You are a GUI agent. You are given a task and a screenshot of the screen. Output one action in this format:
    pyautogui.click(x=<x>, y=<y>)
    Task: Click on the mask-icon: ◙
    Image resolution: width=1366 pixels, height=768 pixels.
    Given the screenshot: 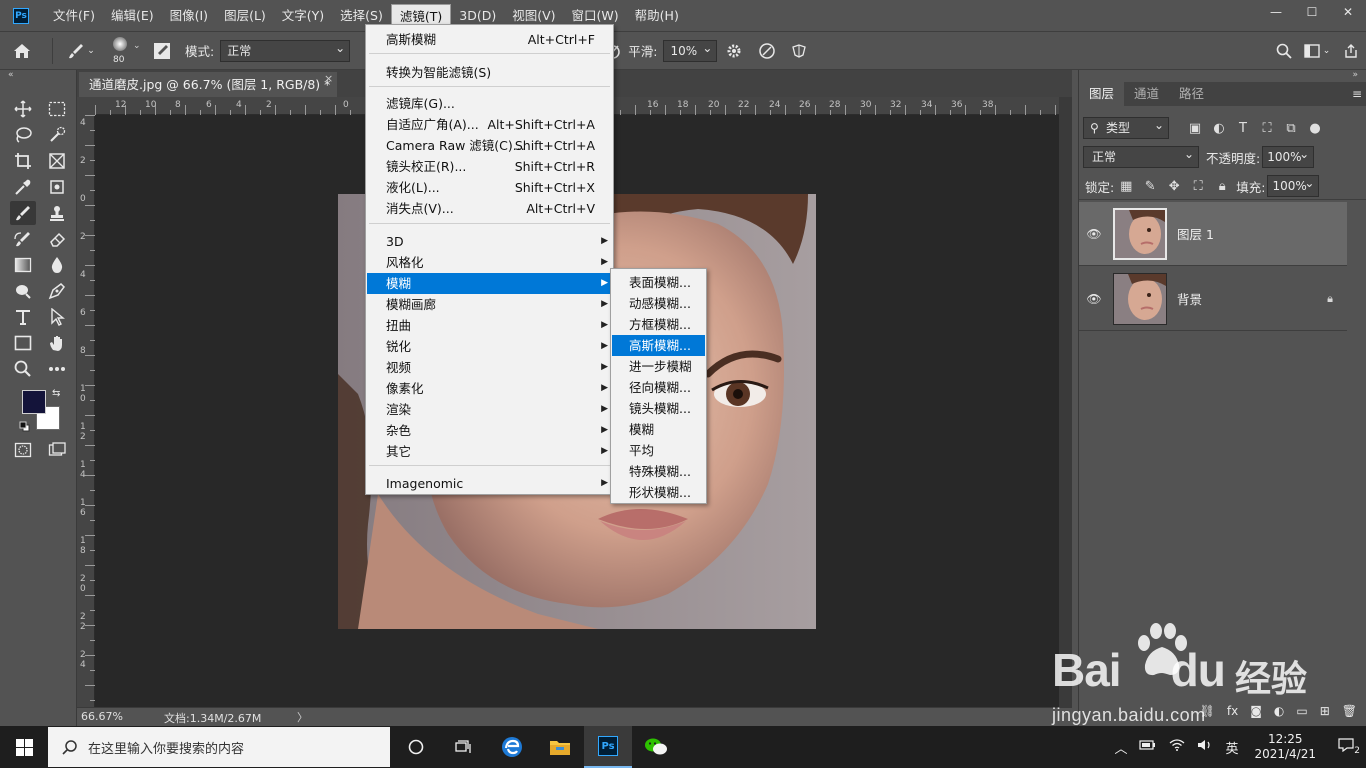 What is the action you would take?
    pyautogui.click(x=1256, y=711)
    